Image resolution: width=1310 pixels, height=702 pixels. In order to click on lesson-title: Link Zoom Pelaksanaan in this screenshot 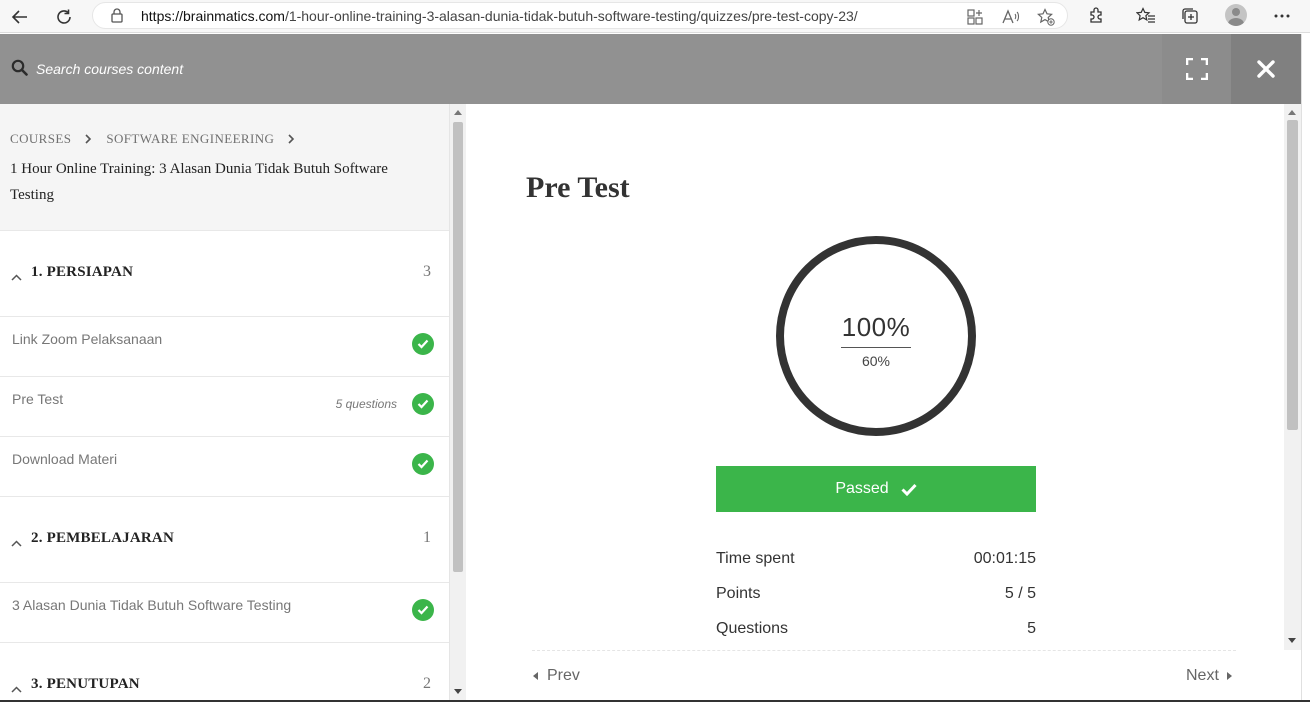, I will do `click(87, 339)`.